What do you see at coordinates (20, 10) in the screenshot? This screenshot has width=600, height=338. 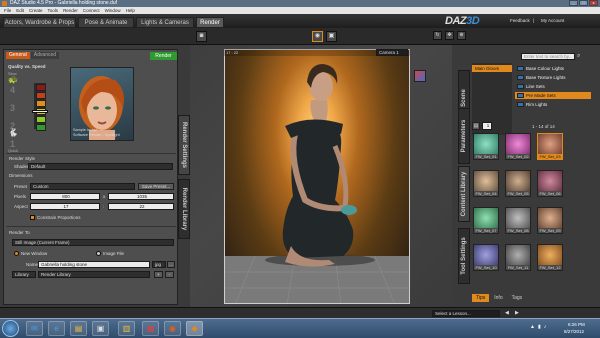 I see `menu-edit: Edit` at bounding box center [20, 10].